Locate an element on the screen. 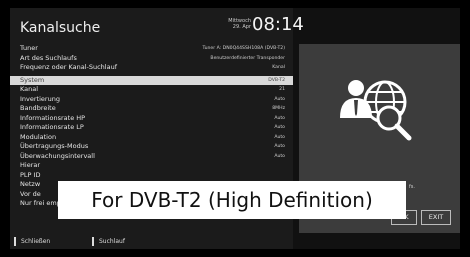 This screenshot has width=470, height=257. setting-value: Tuner A: DN0Q44SSH108A (DVB-T2) is located at coordinates (244, 48).